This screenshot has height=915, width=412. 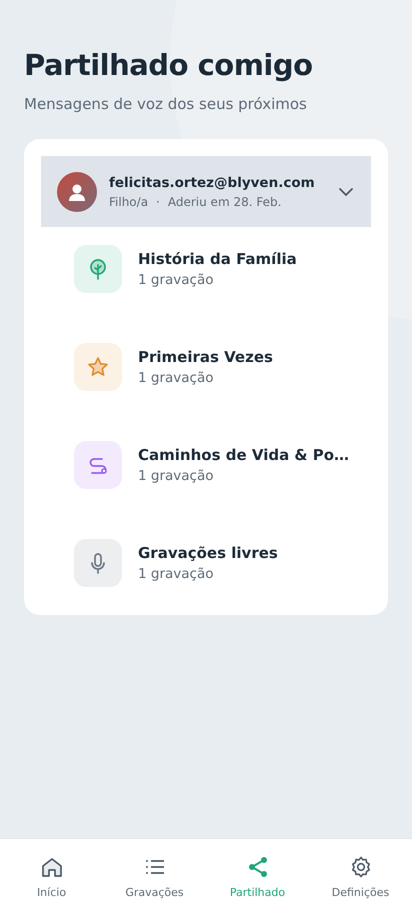 What do you see at coordinates (217, 259) in the screenshot?
I see `category-title: História da Família` at bounding box center [217, 259].